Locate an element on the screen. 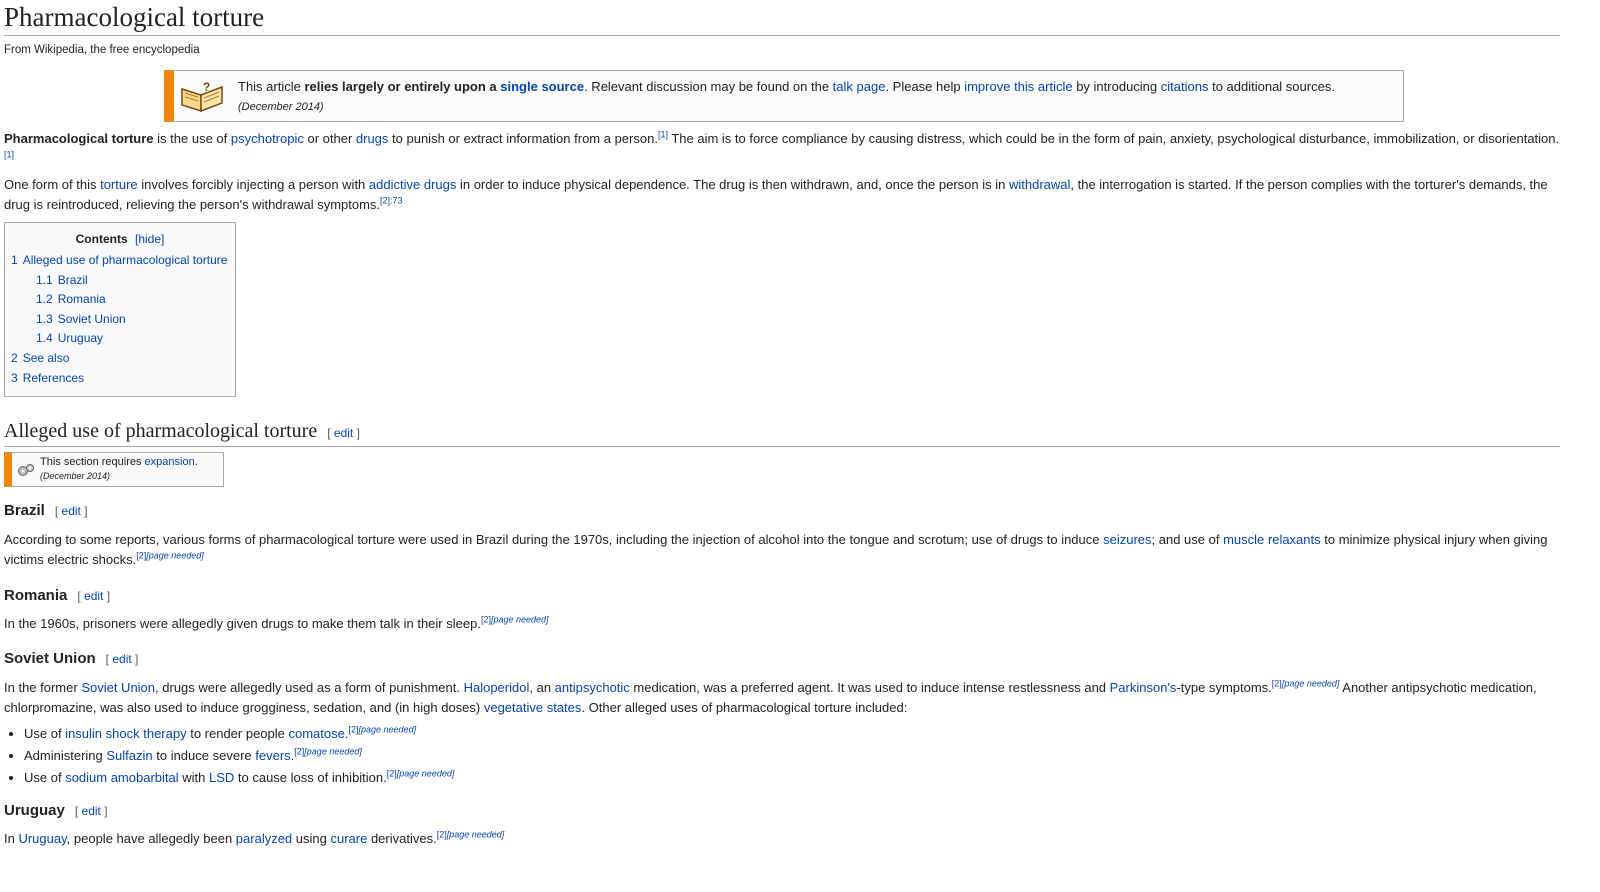  expansion-text-1: This section requires is located at coordinates (92, 462).